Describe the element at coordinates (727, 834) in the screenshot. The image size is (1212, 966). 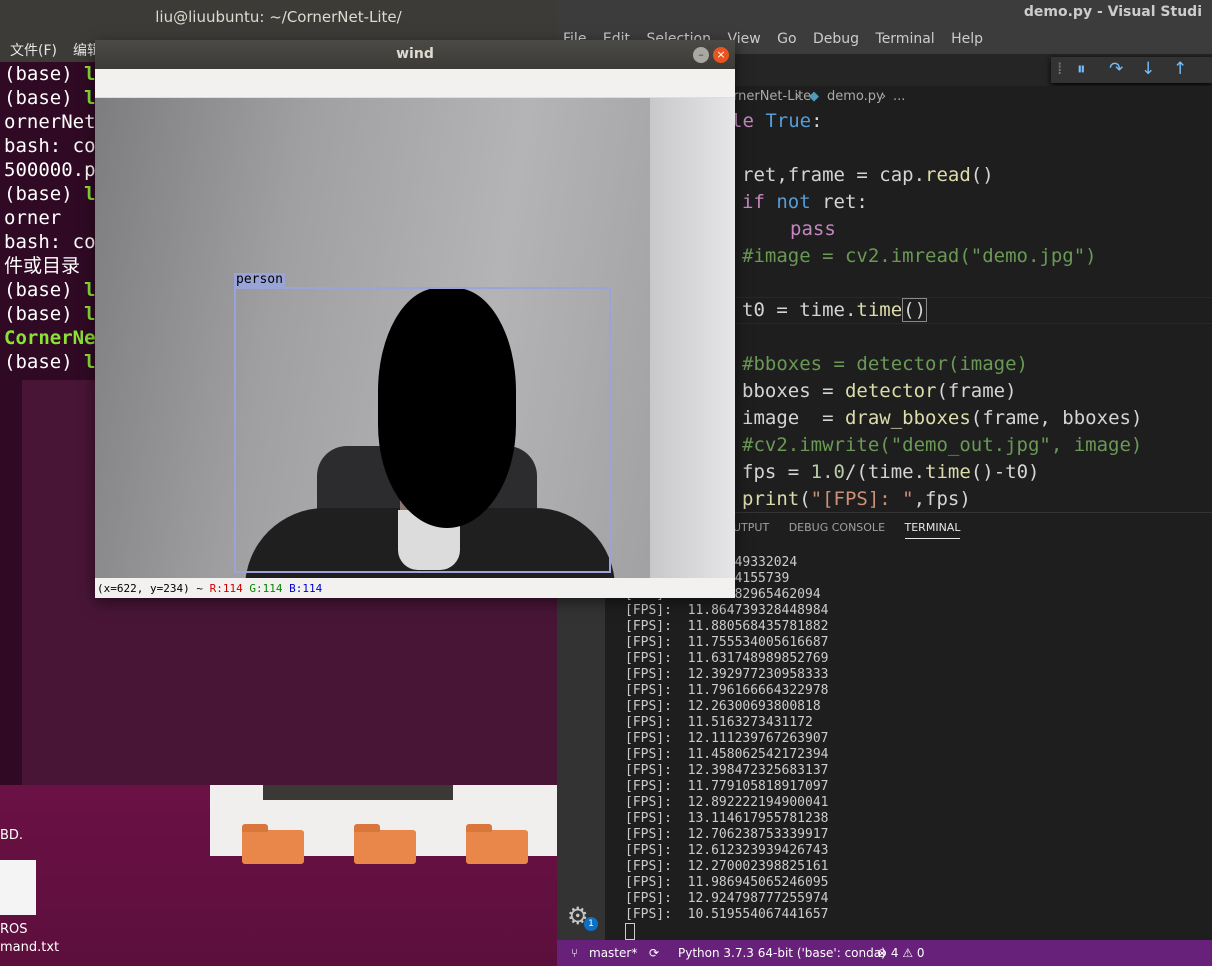
I see `fps-output-line: [FPS]: 12.706238753339917` at that location.